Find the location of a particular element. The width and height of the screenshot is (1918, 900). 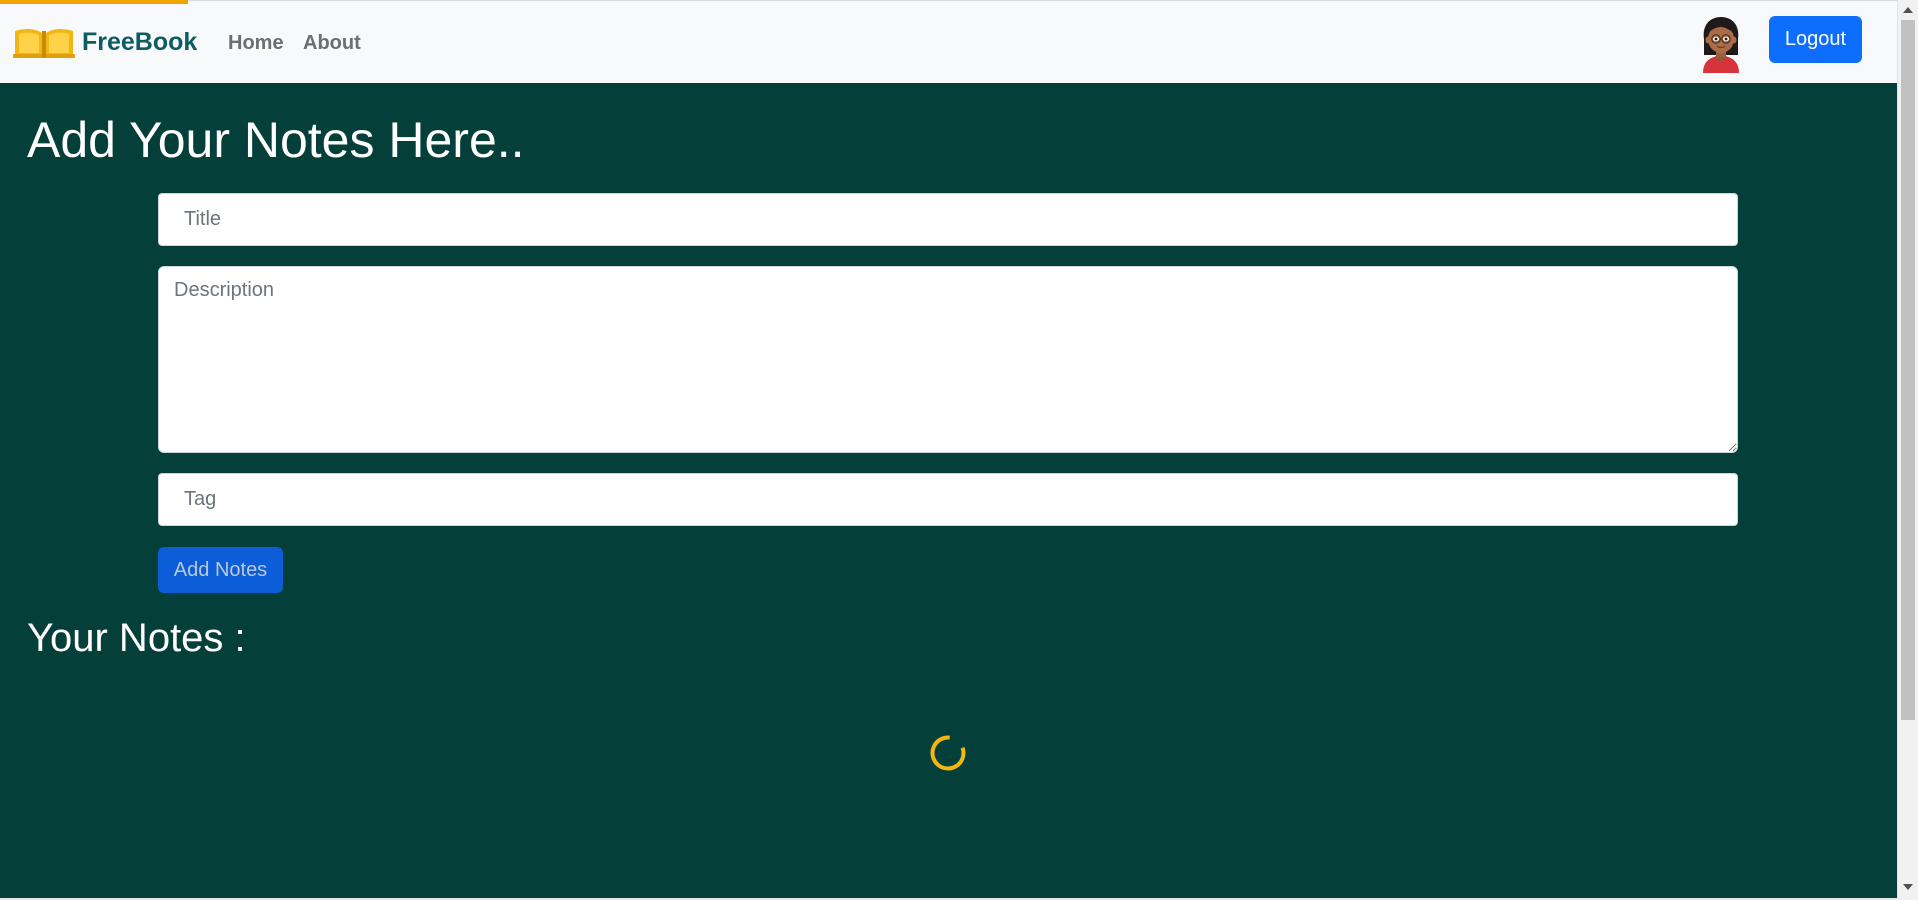

title-input is located at coordinates (948, 219).